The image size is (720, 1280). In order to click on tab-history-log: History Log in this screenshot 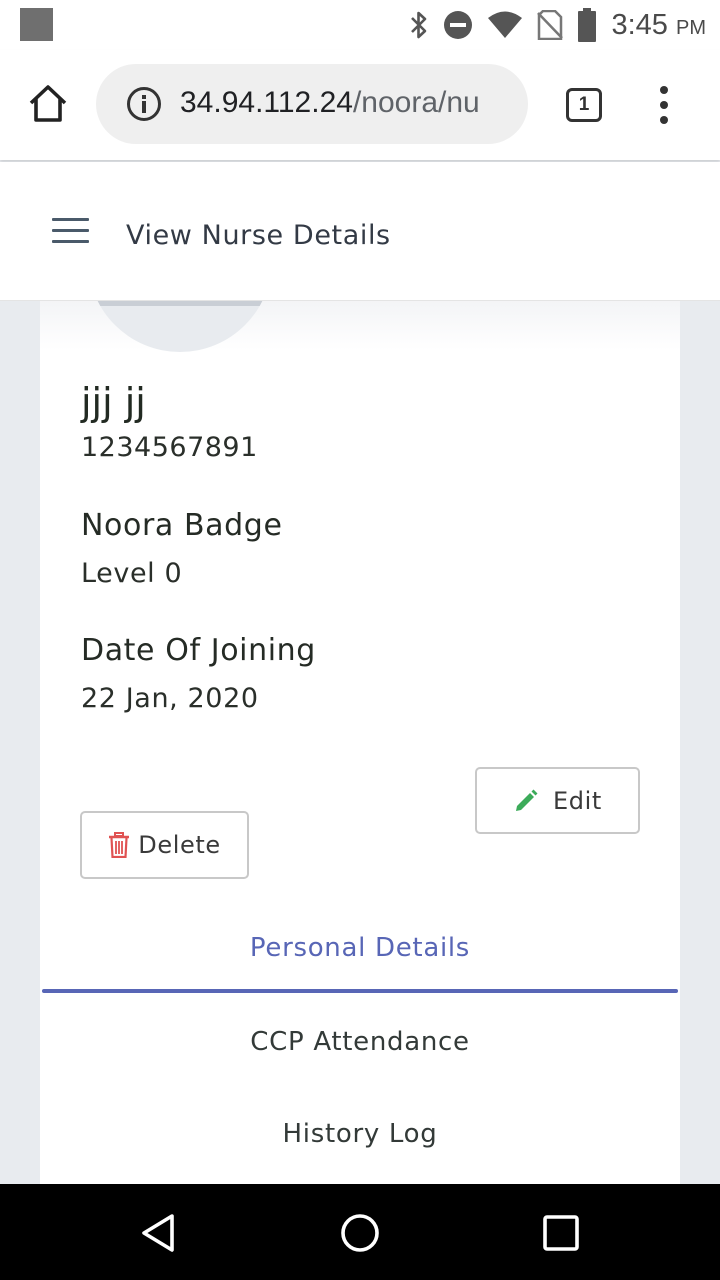, I will do `click(360, 1134)`.